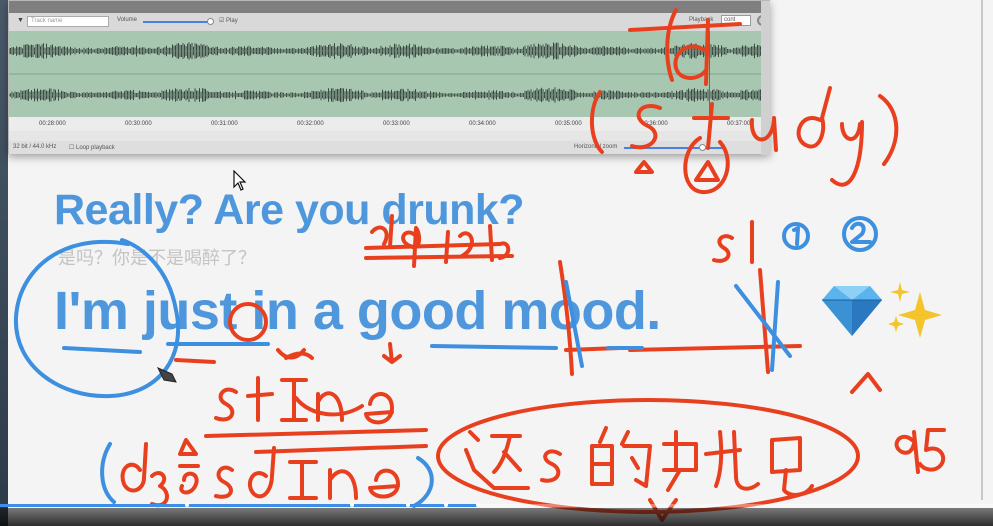 The height and width of the screenshot is (526, 993). I want to click on slide-border, so click(982, 250).